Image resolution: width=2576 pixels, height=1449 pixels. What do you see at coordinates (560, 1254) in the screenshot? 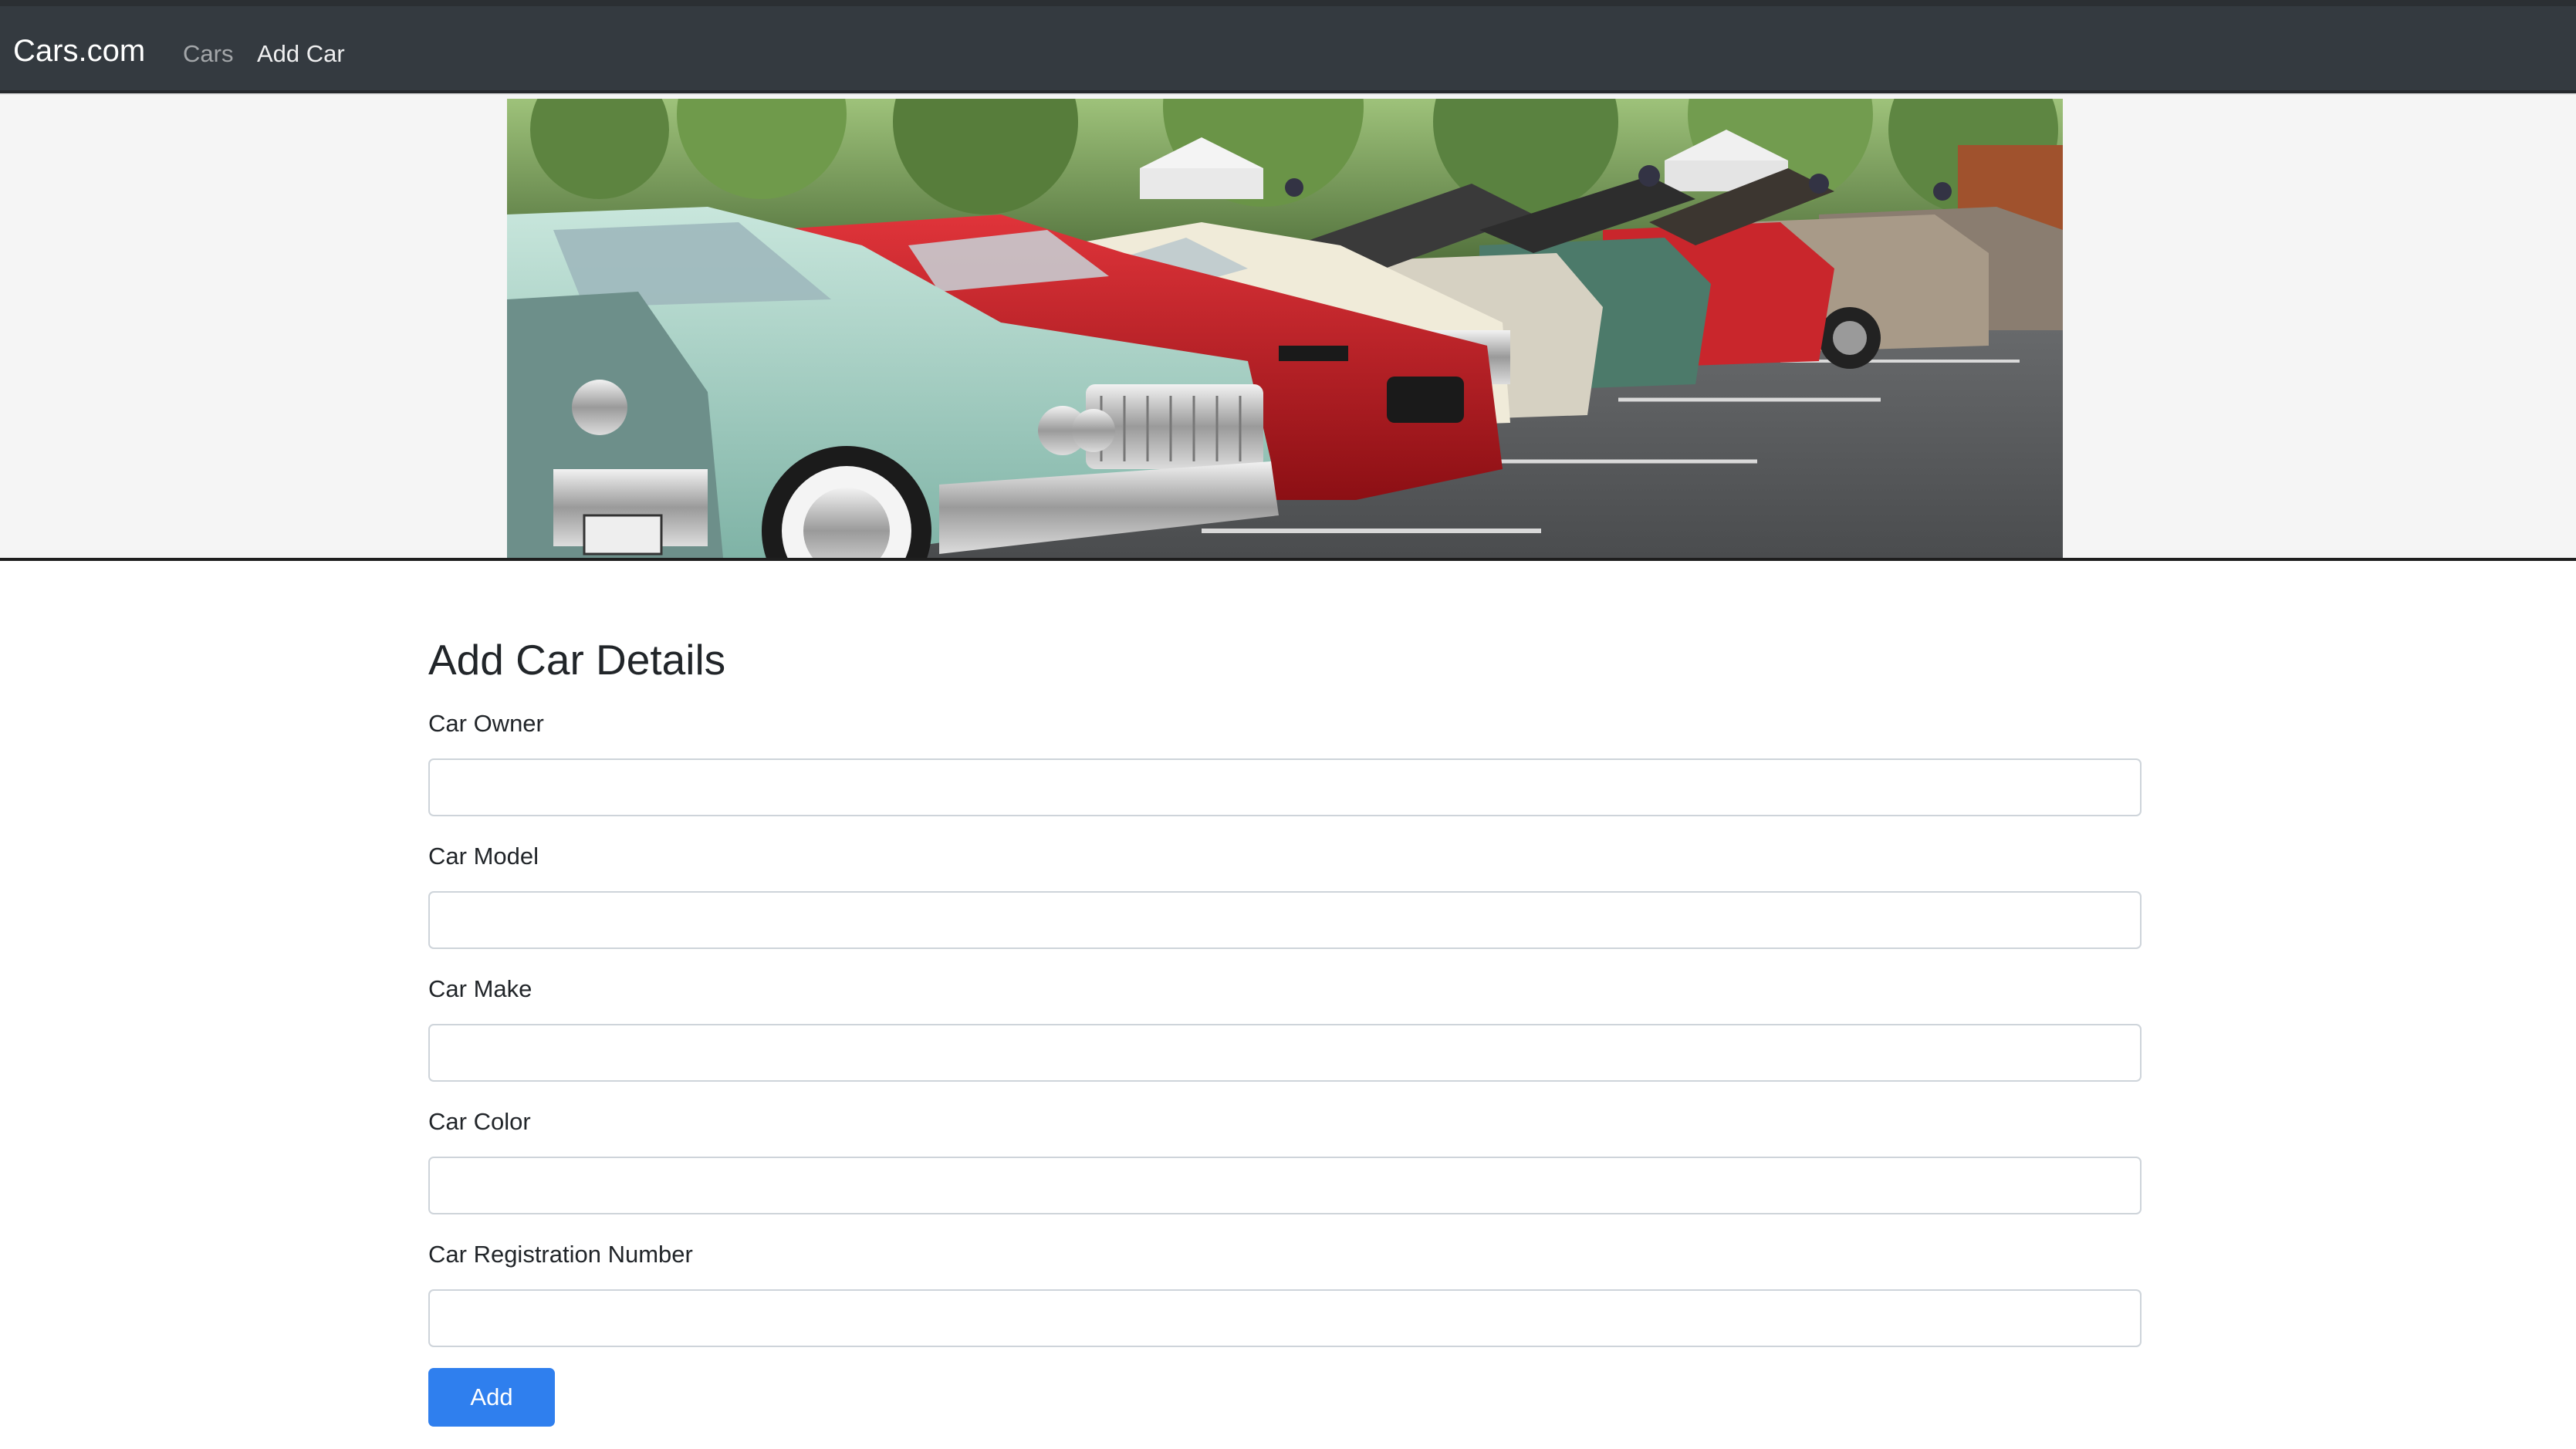
I see `car-registration-label: Car Registration Number` at bounding box center [560, 1254].